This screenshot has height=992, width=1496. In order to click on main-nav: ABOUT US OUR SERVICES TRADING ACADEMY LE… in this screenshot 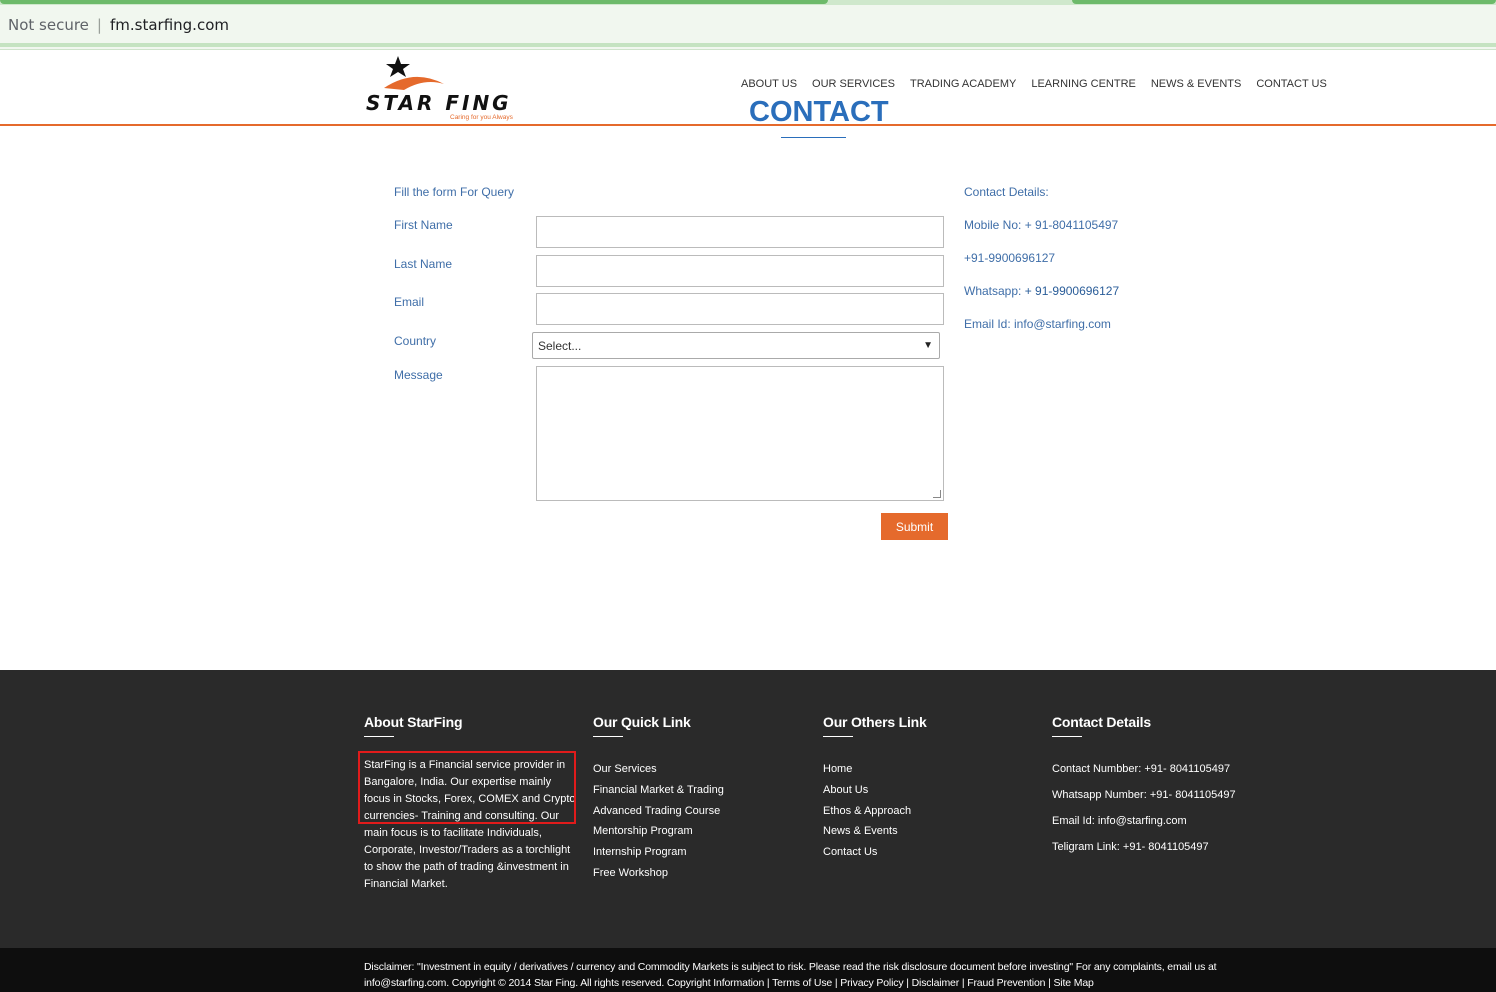, I will do `click(1041, 84)`.